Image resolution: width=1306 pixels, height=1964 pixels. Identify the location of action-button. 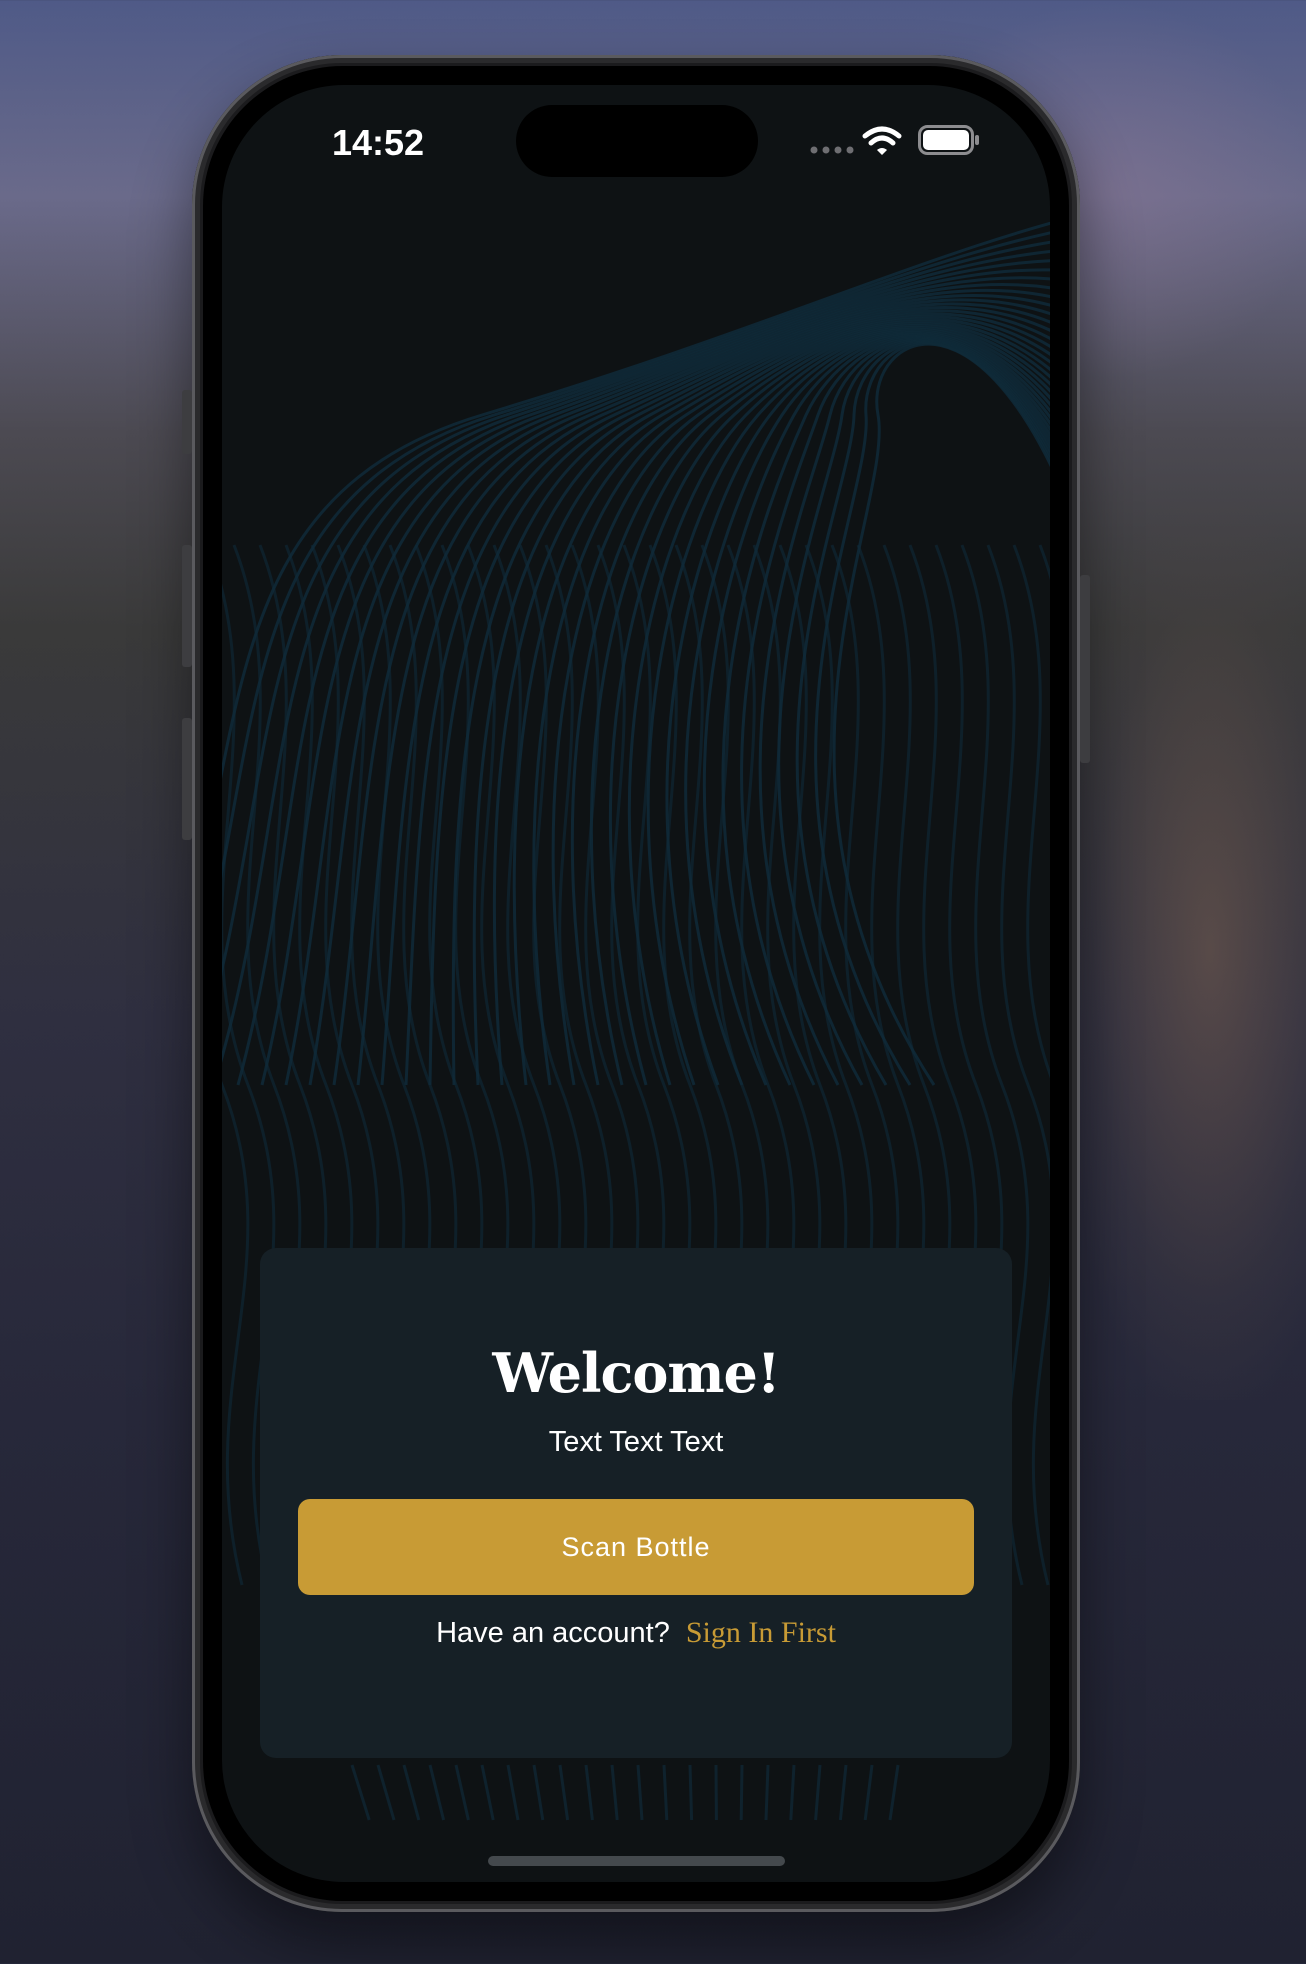
(187, 422).